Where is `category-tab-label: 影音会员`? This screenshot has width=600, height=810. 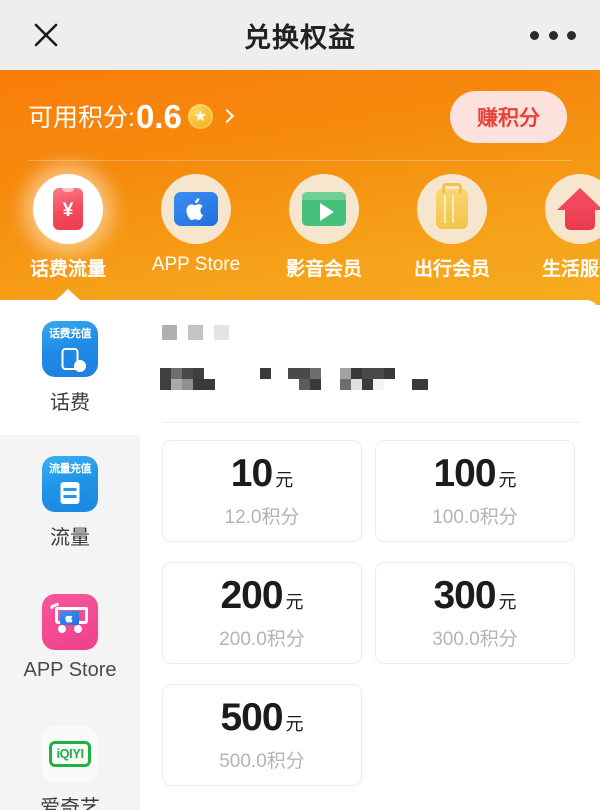
category-tab-label: 影音会员 is located at coordinates (323, 269).